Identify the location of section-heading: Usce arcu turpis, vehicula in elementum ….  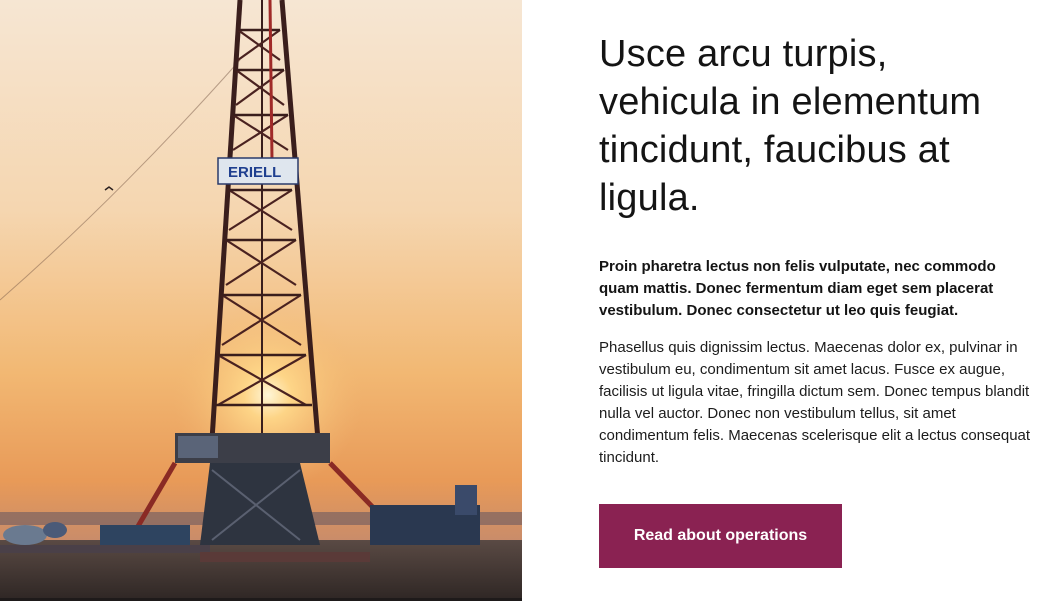
(790, 126).